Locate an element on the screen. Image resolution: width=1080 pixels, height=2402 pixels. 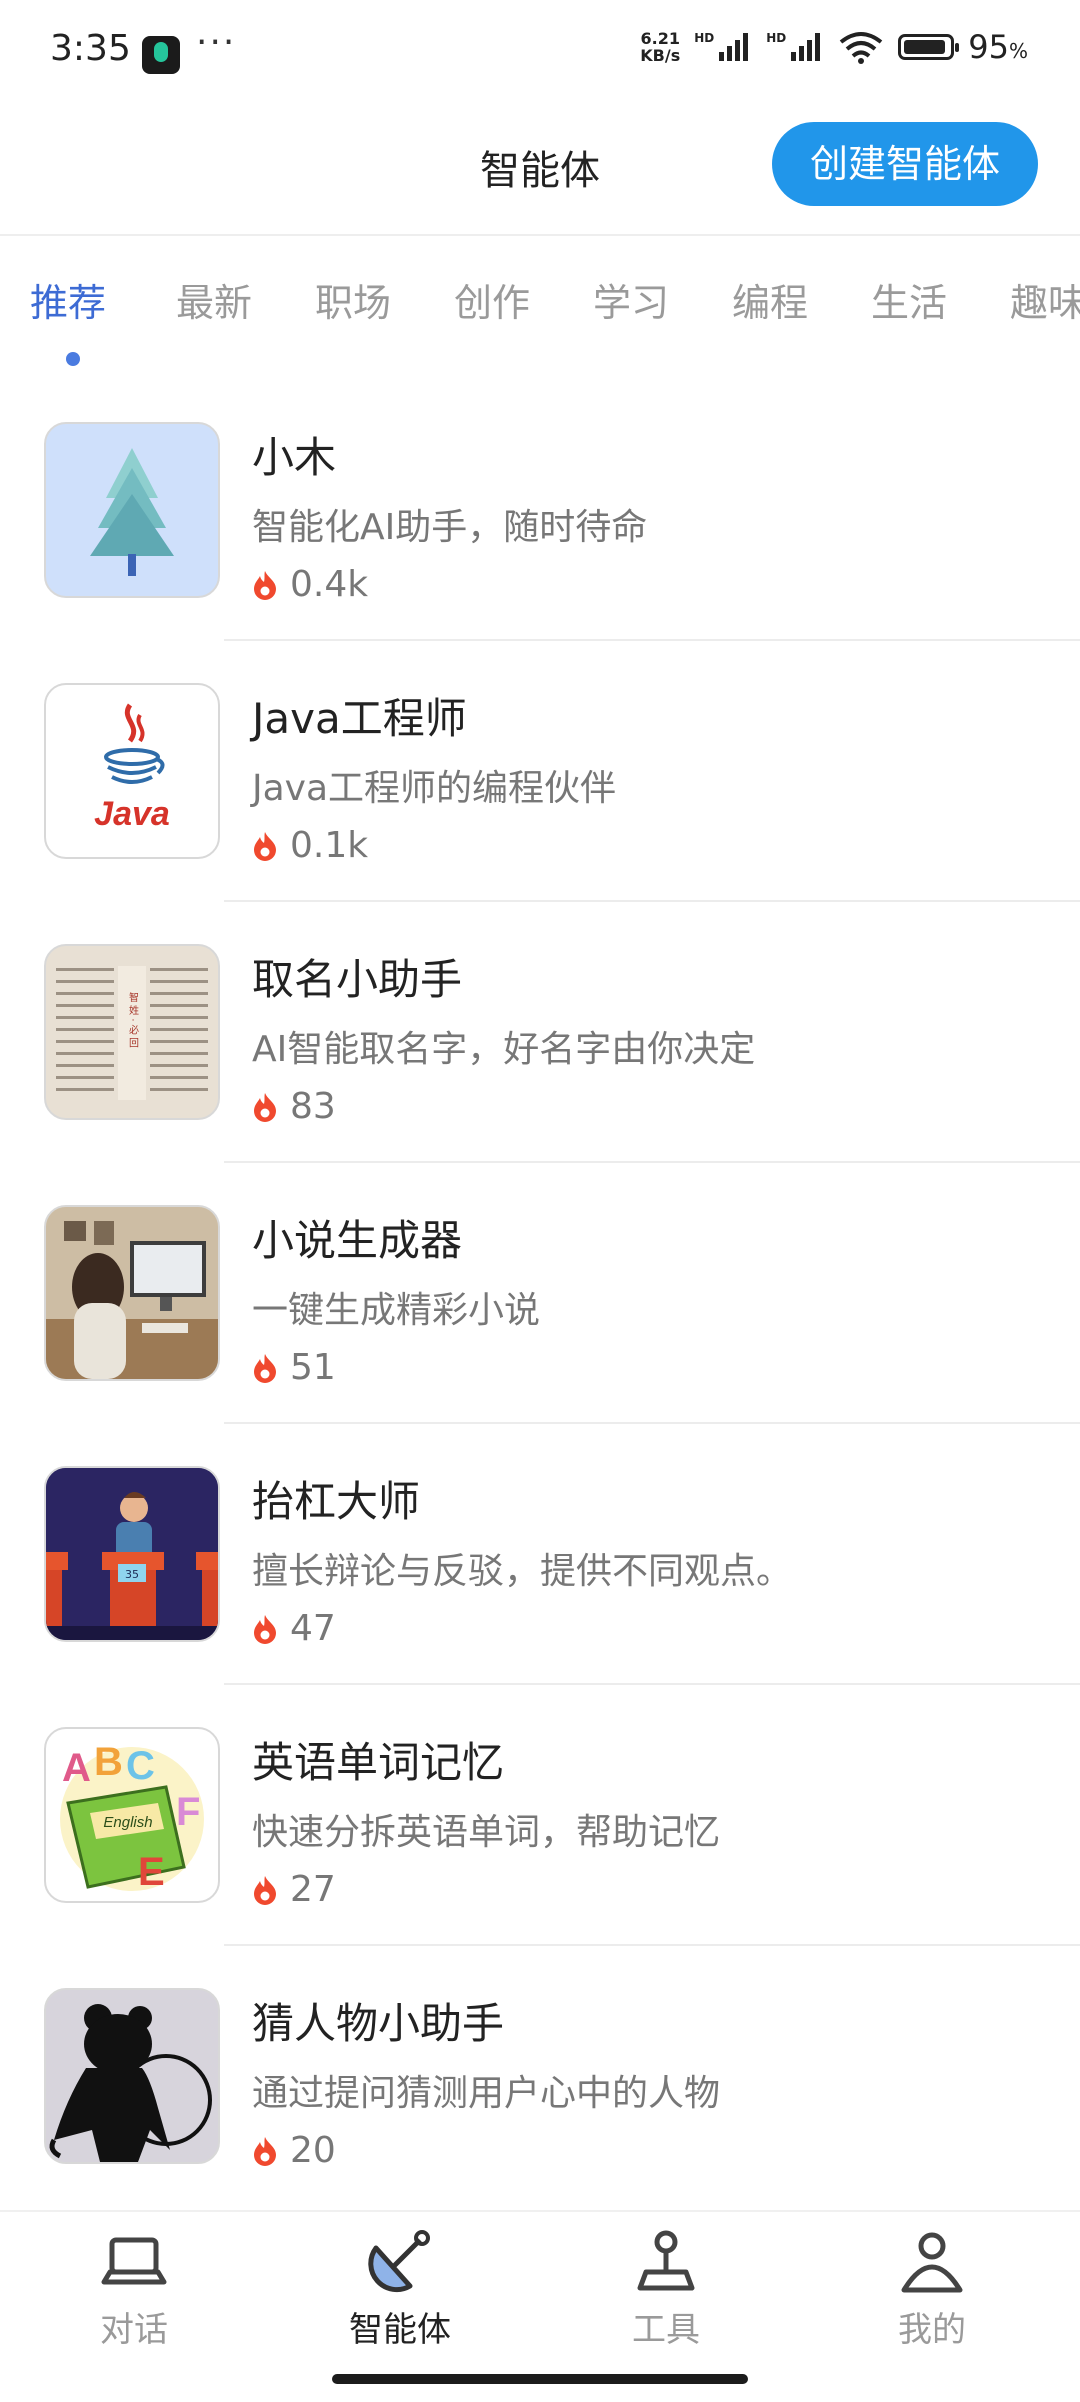
tab-programming: 编程 is located at coordinates (770, 299).